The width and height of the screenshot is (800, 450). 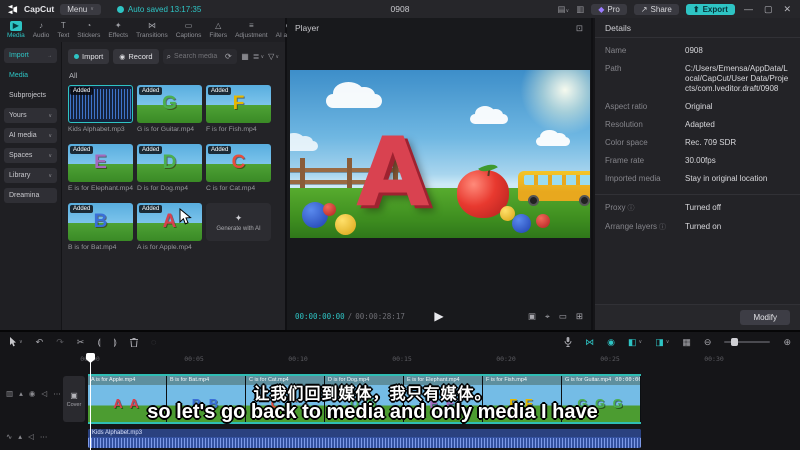 I want to click on trim-left-icon: ⟬, so click(x=98, y=342).